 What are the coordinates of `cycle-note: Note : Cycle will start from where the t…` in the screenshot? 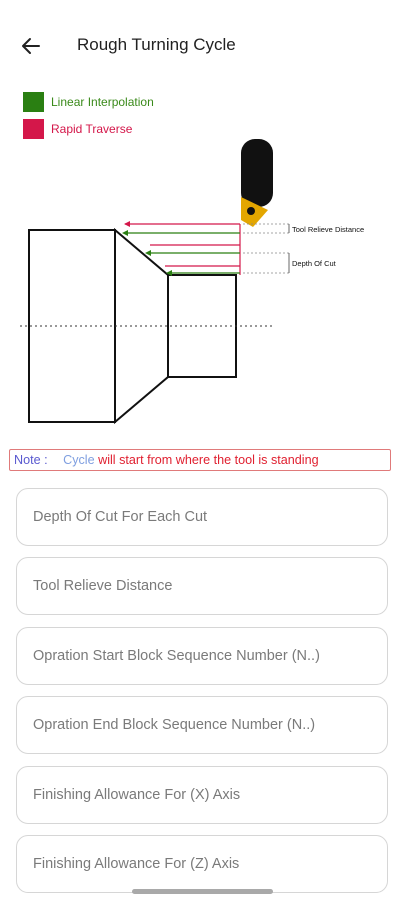 It's located at (200, 460).